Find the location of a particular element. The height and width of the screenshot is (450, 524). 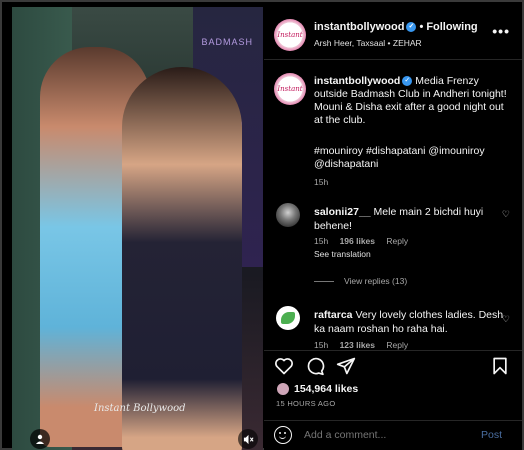

comment-meta: 15h 196 likes Reply is located at coordinates (365, 241).